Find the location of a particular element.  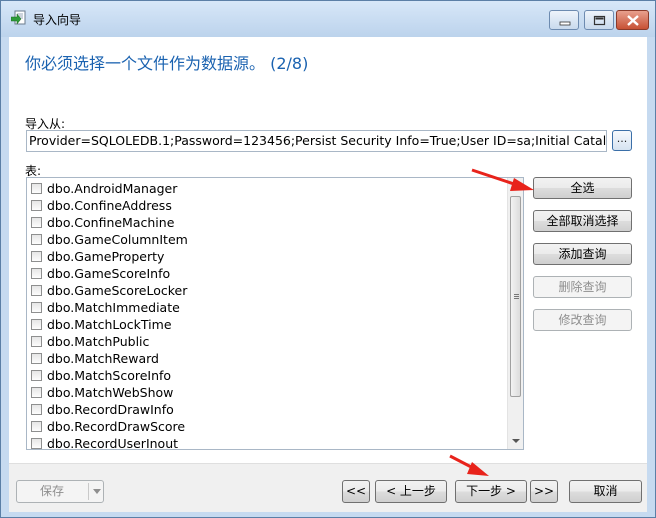

cancel-button: 取消 is located at coordinates (605, 491).